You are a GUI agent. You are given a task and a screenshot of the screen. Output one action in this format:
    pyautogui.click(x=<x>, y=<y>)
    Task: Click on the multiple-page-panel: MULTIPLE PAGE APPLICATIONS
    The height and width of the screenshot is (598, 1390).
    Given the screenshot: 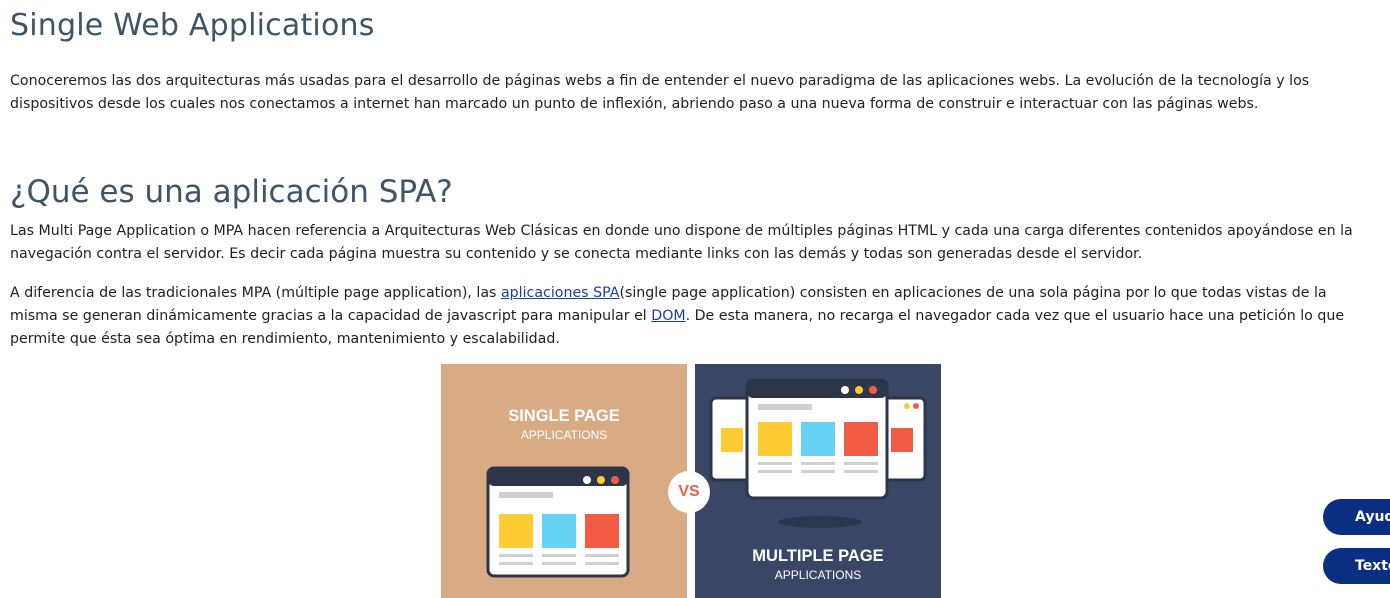 What is the action you would take?
    pyautogui.click(x=818, y=481)
    